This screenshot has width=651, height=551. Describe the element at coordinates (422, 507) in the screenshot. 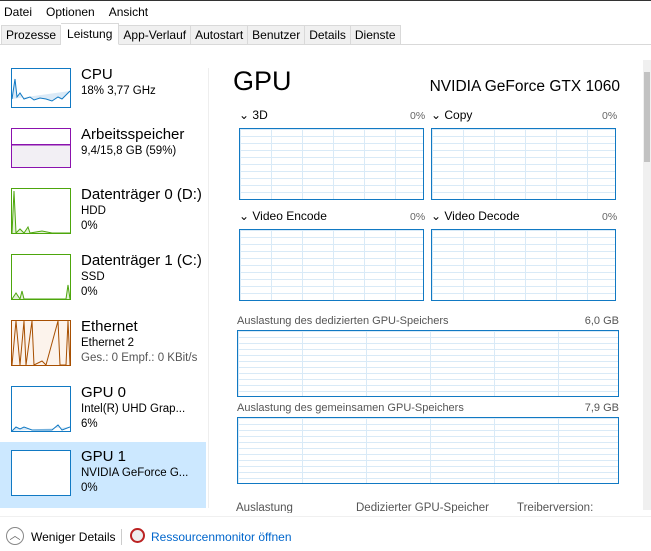

I see `stat-dedicated-memory-label: Dedizierter GPU-Speicher` at that location.